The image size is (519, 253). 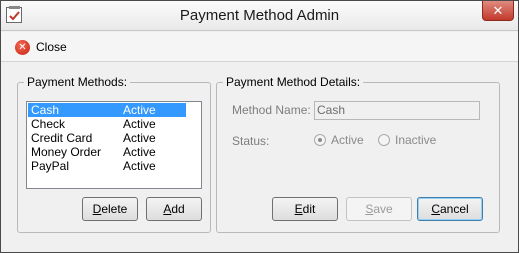 I want to click on payment-methods-legend: Payment Methods:, so click(x=77, y=82).